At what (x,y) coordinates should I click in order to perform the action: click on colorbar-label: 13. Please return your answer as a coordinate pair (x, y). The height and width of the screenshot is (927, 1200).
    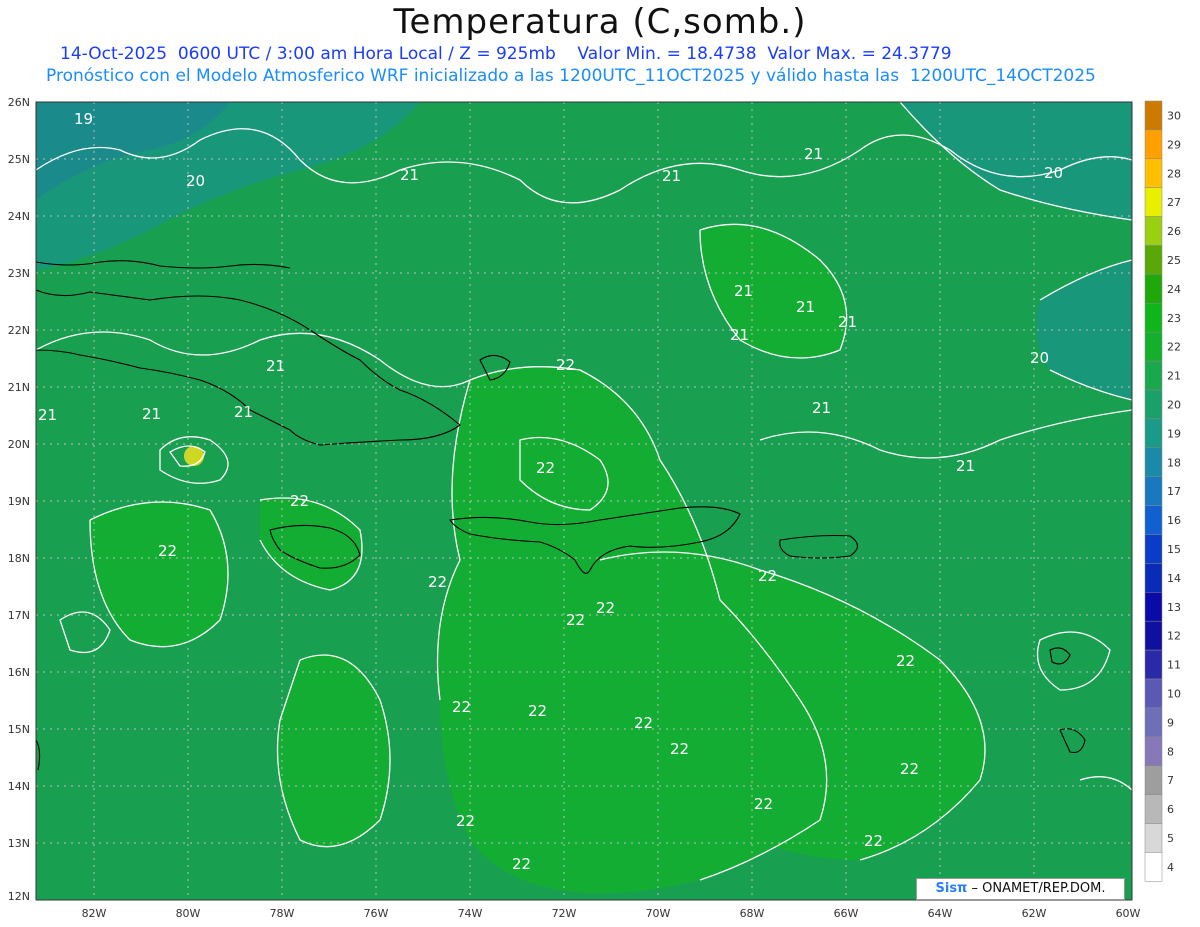
    Looking at the image, I should click on (1174, 607).